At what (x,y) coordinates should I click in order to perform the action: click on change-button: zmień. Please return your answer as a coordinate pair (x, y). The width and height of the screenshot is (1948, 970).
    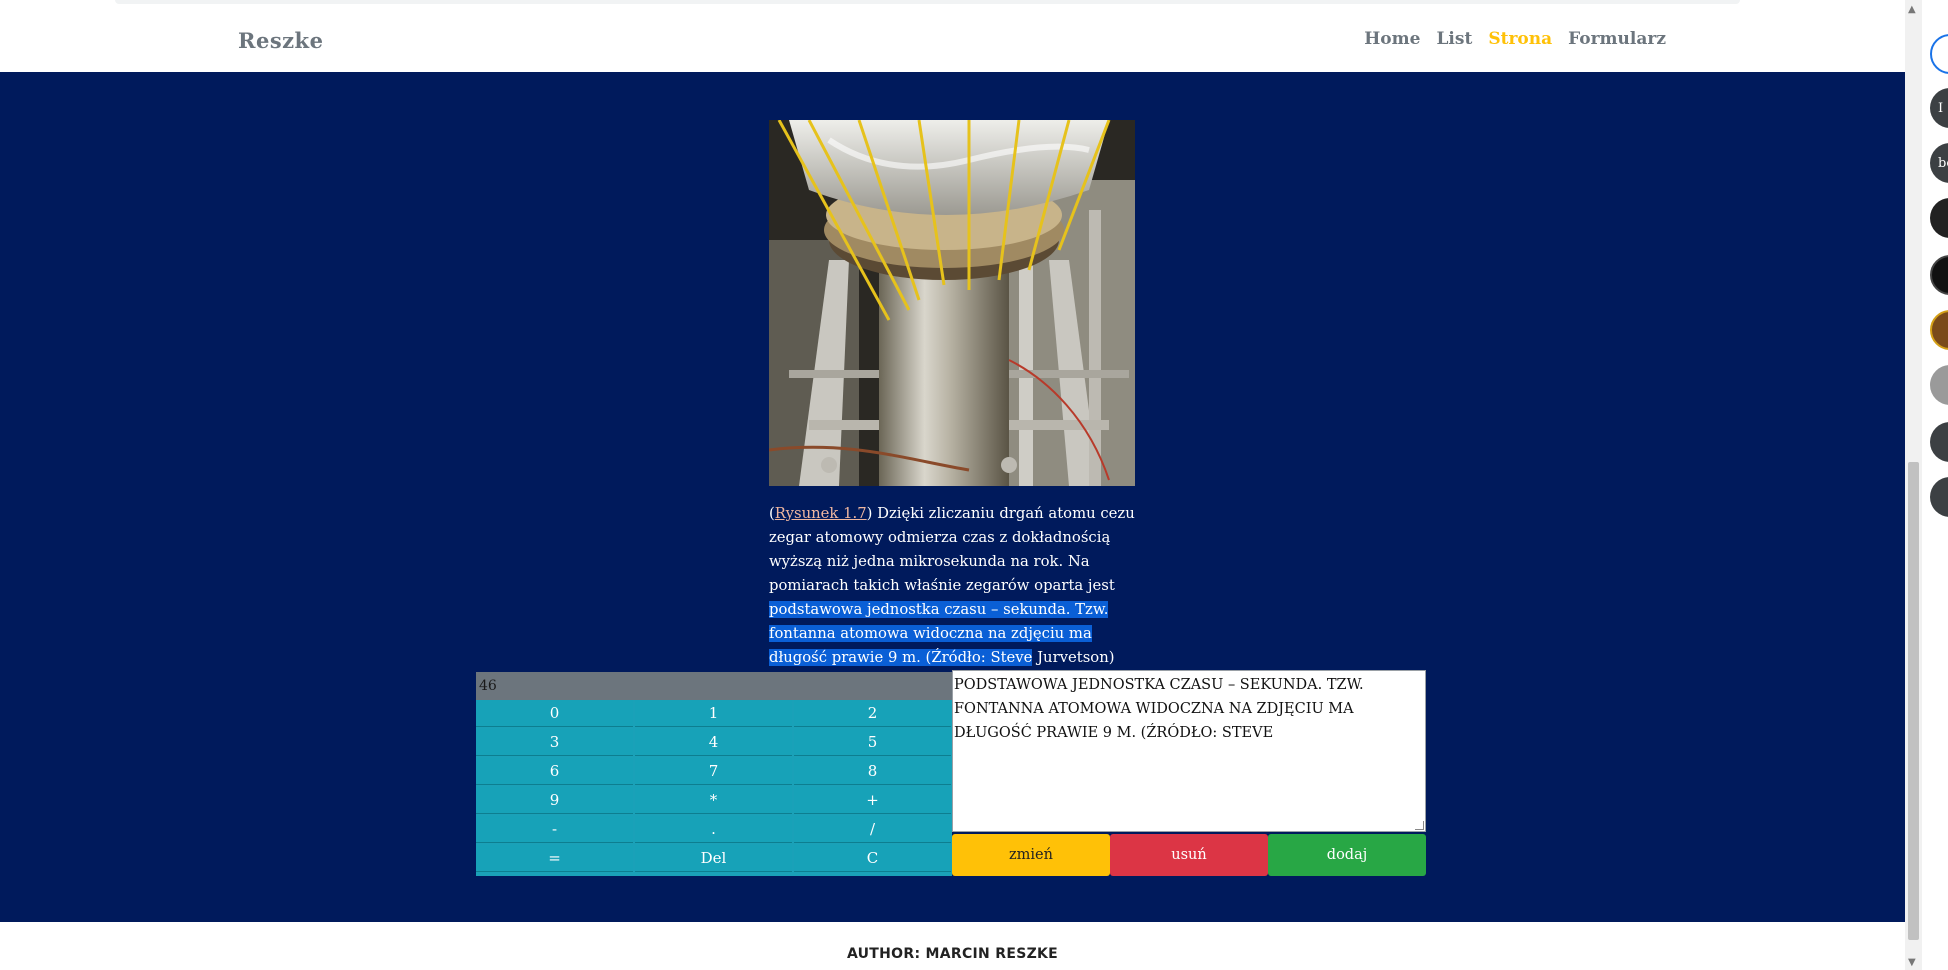
    Looking at the image, I should click on (1031, 855).